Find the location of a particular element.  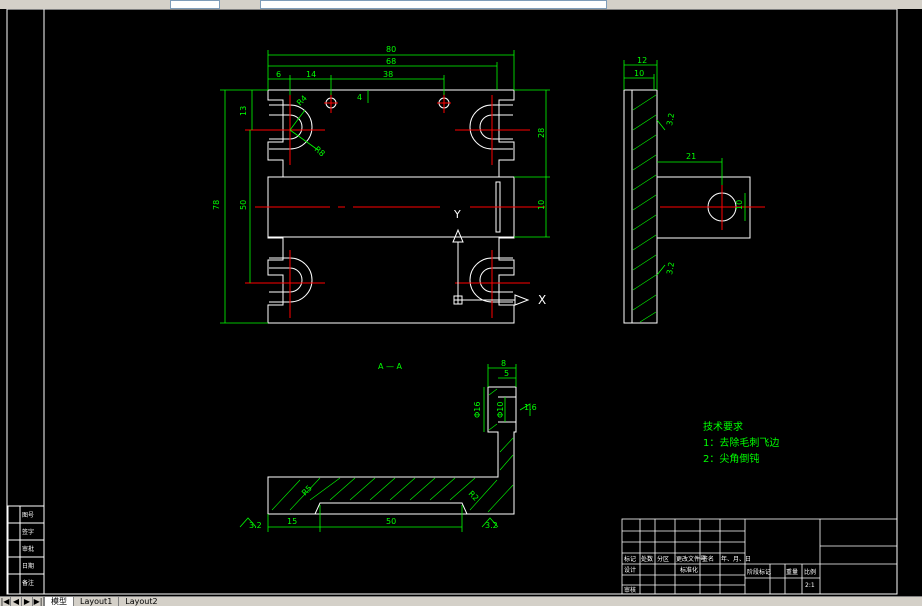

u-slot-bottom-right-inner is located at coordinates (496, 280).